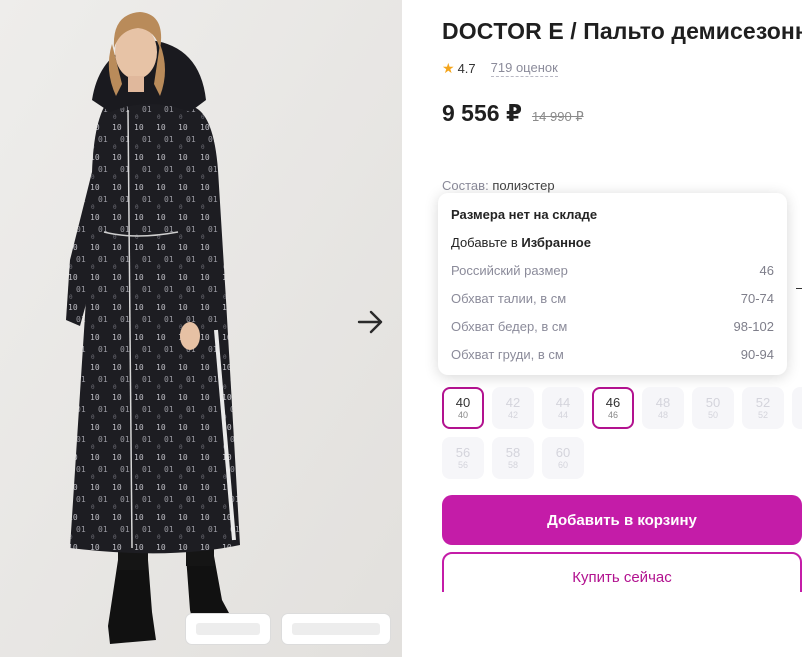 The height and width of the screenshot is (657, 802). Describe the element at coordinates (712, 415) in the screenshot. I see `size-sublabel: 50` at that location.